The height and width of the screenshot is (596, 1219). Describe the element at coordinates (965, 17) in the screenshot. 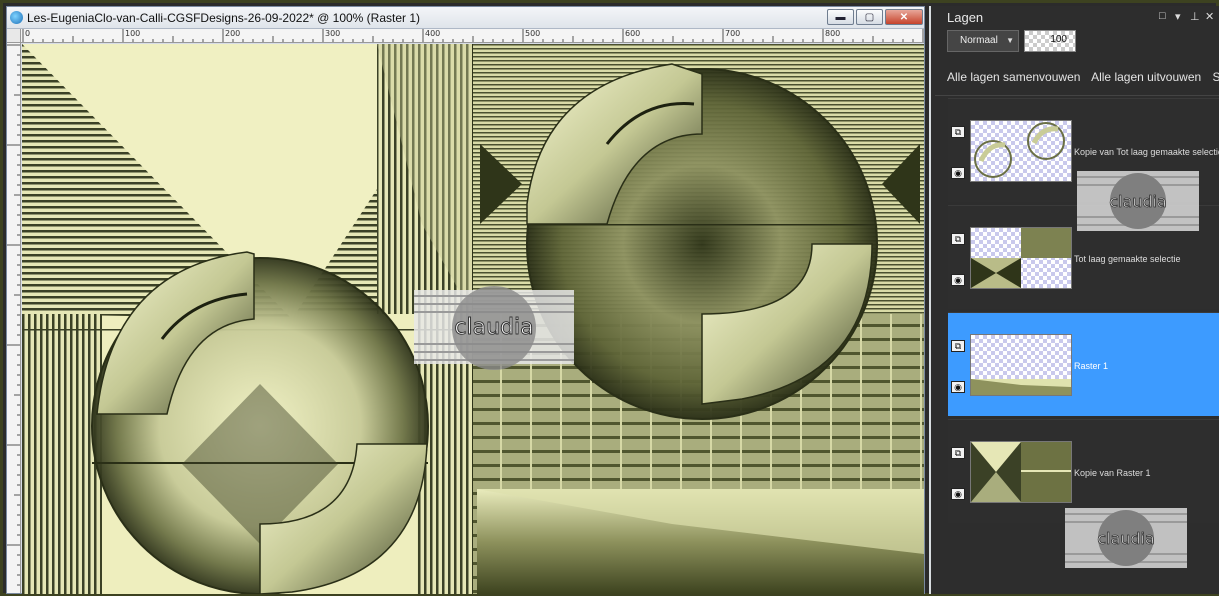

I see `layers-palette-title: Lagen` at that location.